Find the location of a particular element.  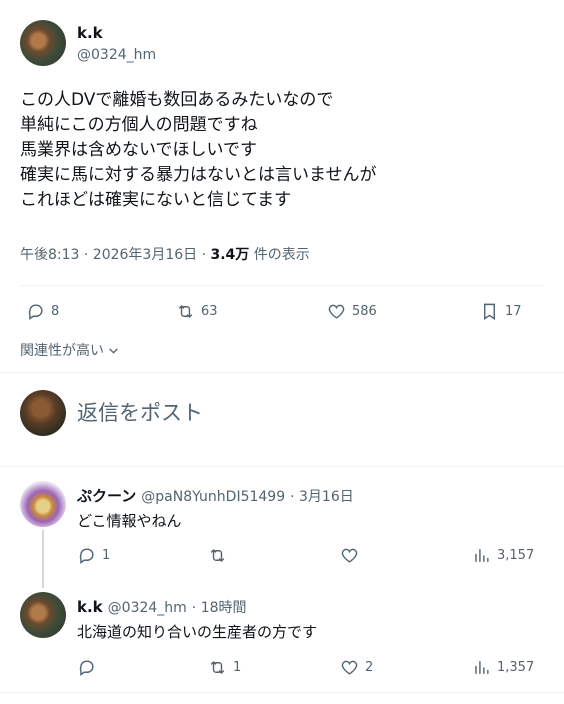

reply-compose-input: 返信をポスト is located at coordinates (140, 412).